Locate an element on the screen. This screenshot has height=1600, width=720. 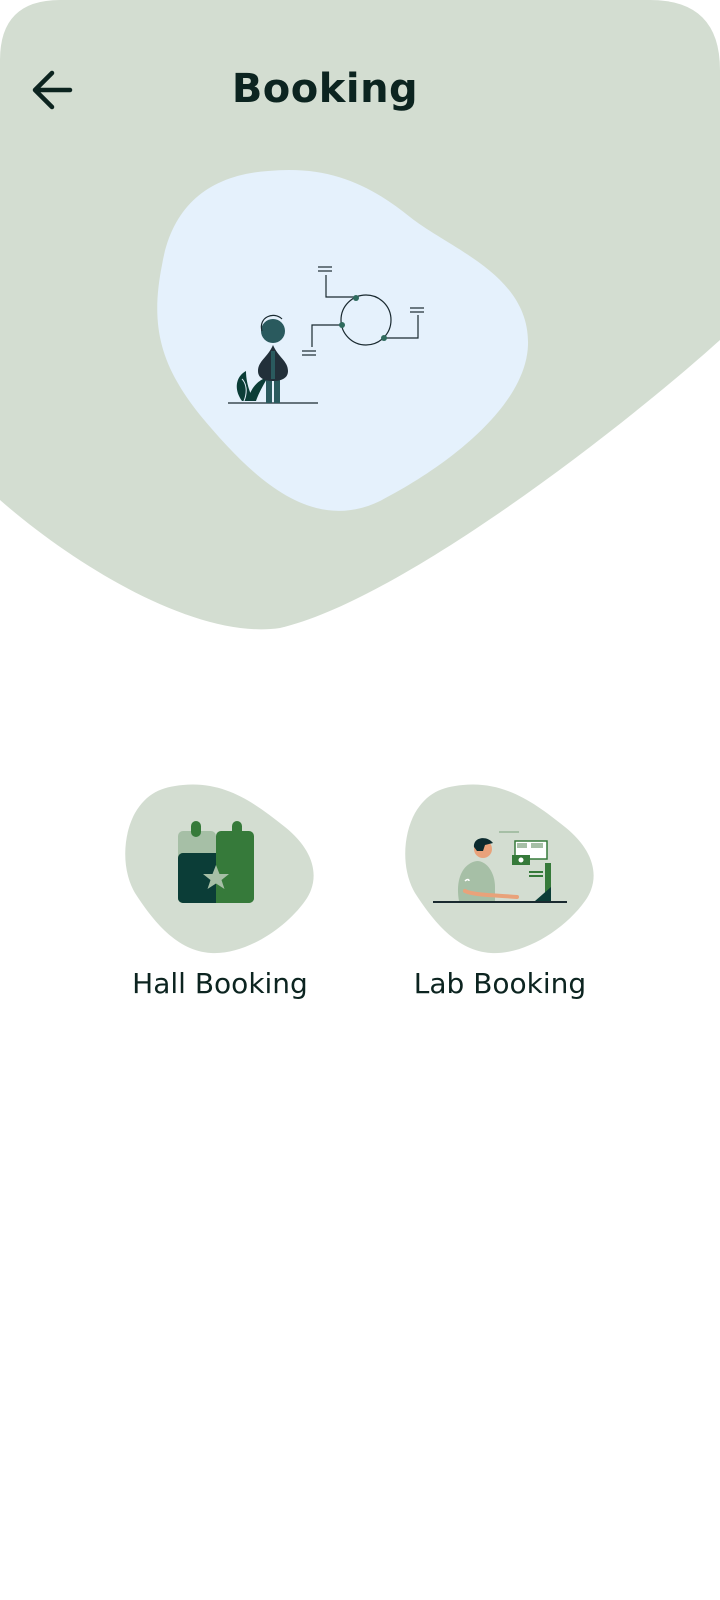
app-header: Booking is located at coordinates (360, 92).